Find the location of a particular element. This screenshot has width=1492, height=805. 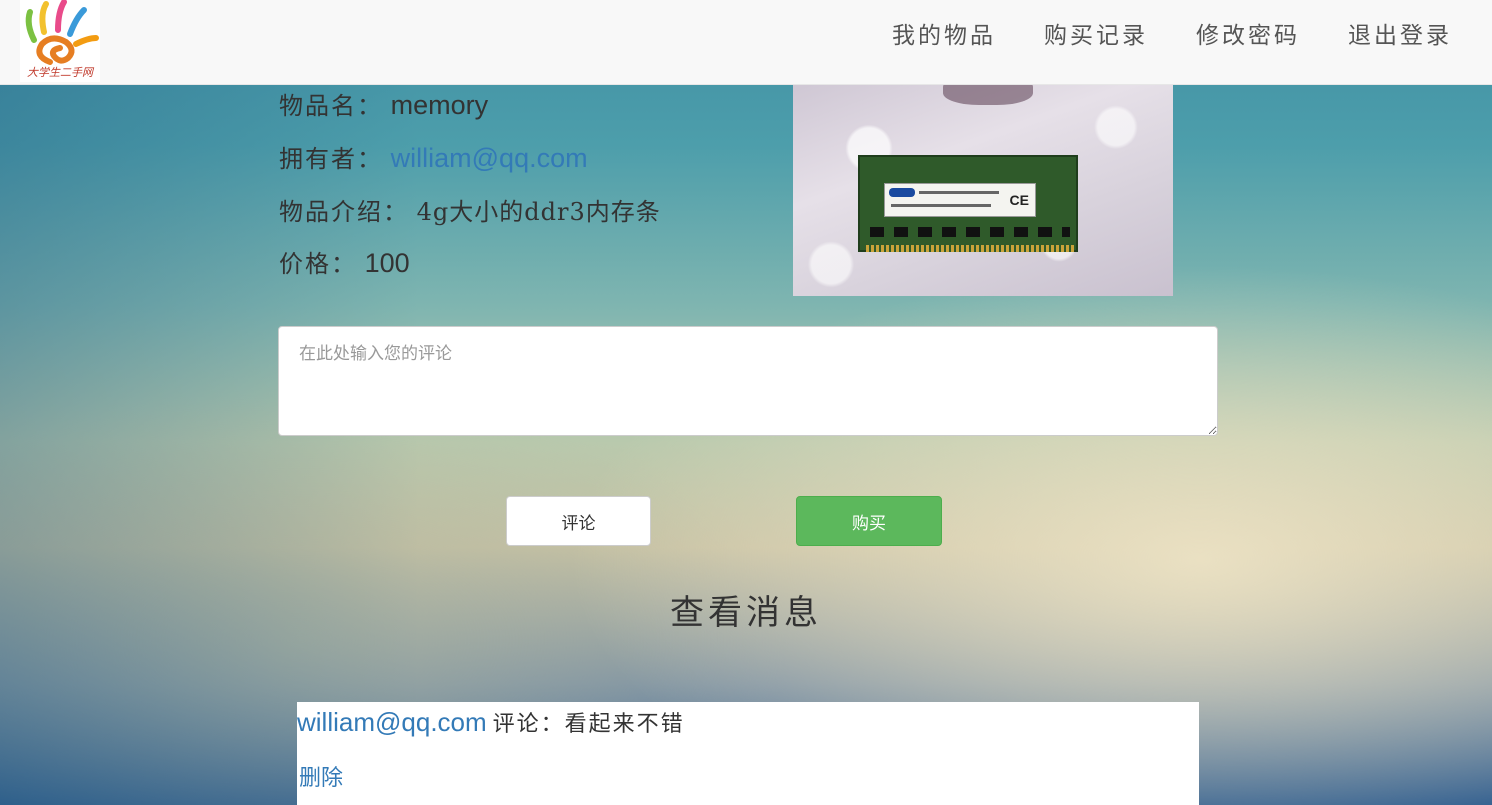

comment-button: 评论 is located at coordinates (578, 521).